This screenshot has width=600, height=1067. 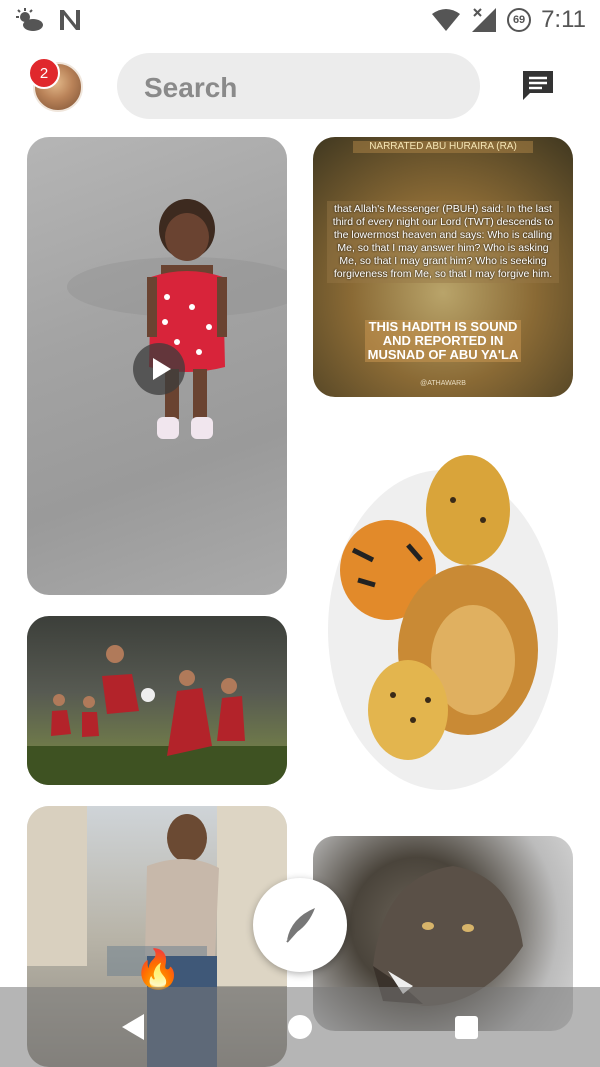 I want to click on battery-level: 69, so click(x=519, y=20).